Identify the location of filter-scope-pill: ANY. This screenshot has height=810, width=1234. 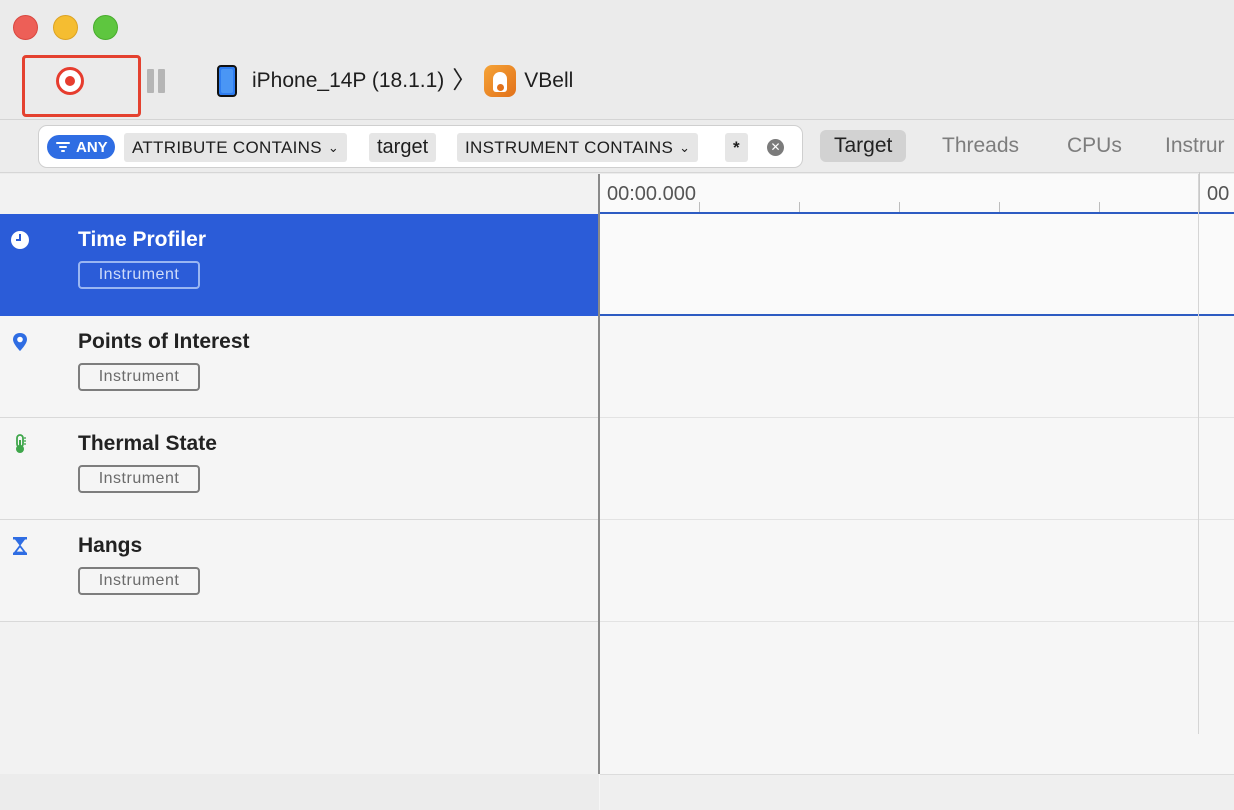
(81, 147).